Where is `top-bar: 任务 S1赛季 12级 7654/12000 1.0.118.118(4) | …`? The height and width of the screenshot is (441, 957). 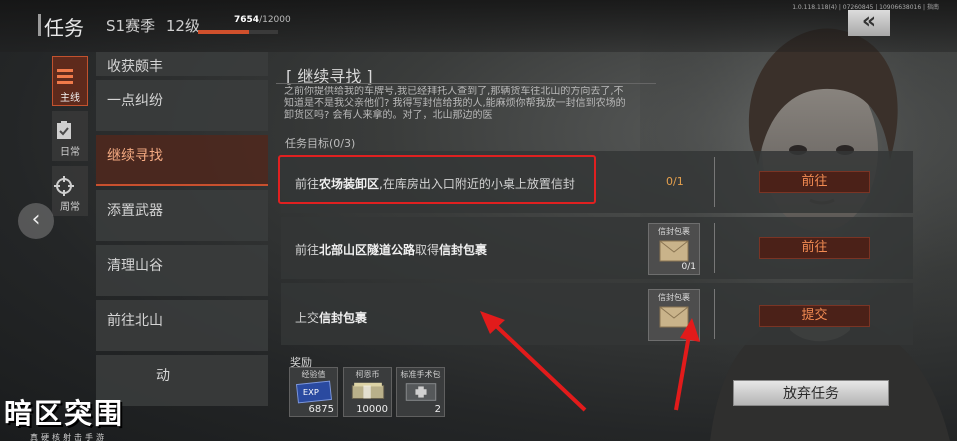
top-bar: 任务 S1赛季 12级 7654/12000 1.0.118.118(4) | … is located at coordinates (478, 26).